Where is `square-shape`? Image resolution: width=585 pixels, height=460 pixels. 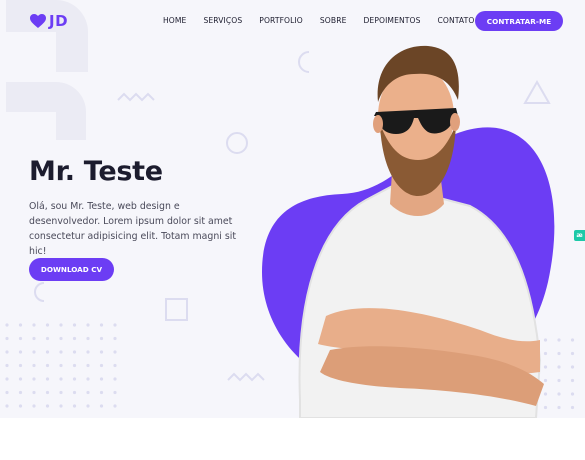 square-shape is located at coordinates (176, 309).